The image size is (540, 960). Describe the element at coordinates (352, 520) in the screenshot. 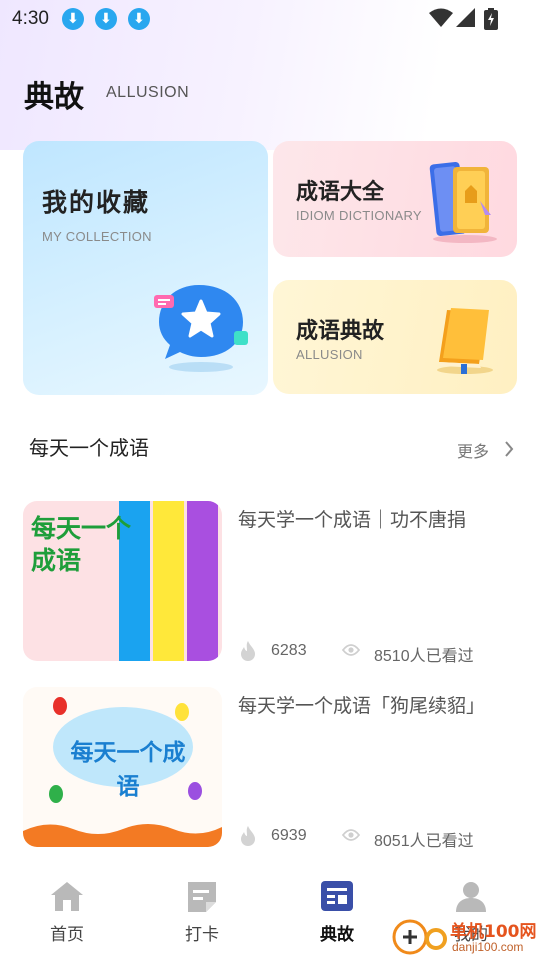

I see `article-title: 每天学一个成语｜功不唐捐` at that location.